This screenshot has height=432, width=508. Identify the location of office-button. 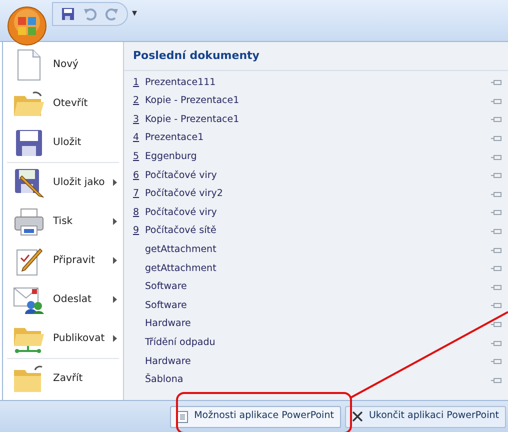
(27, 26).